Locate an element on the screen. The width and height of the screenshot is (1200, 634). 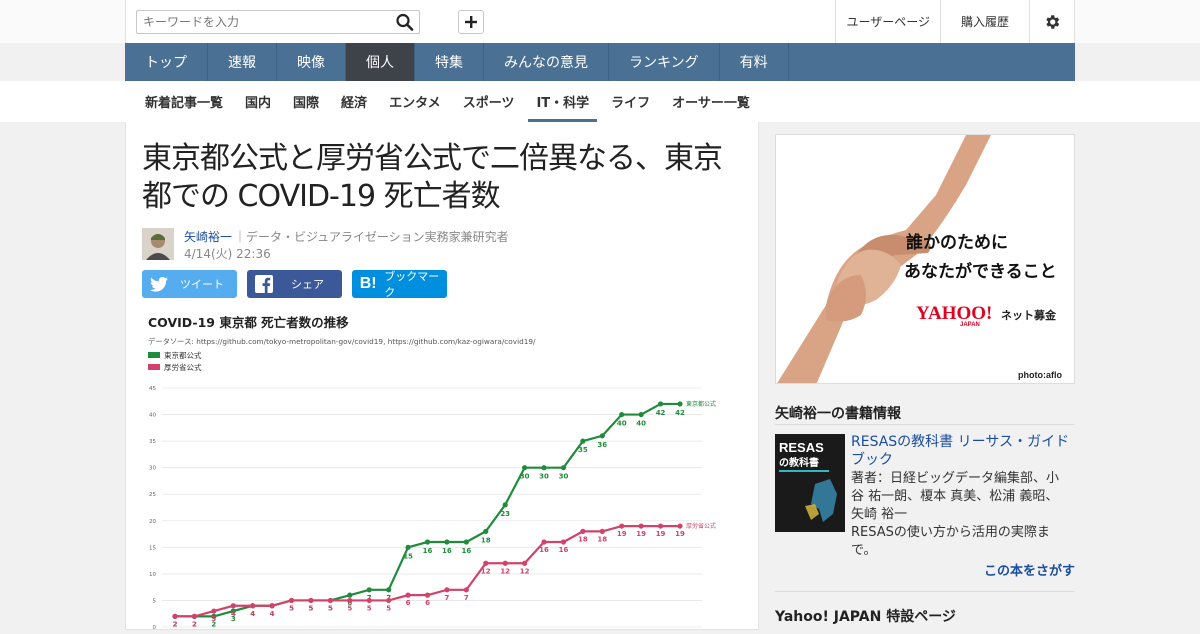
tweet-label: ツイート is located at coordinates (202, 284).